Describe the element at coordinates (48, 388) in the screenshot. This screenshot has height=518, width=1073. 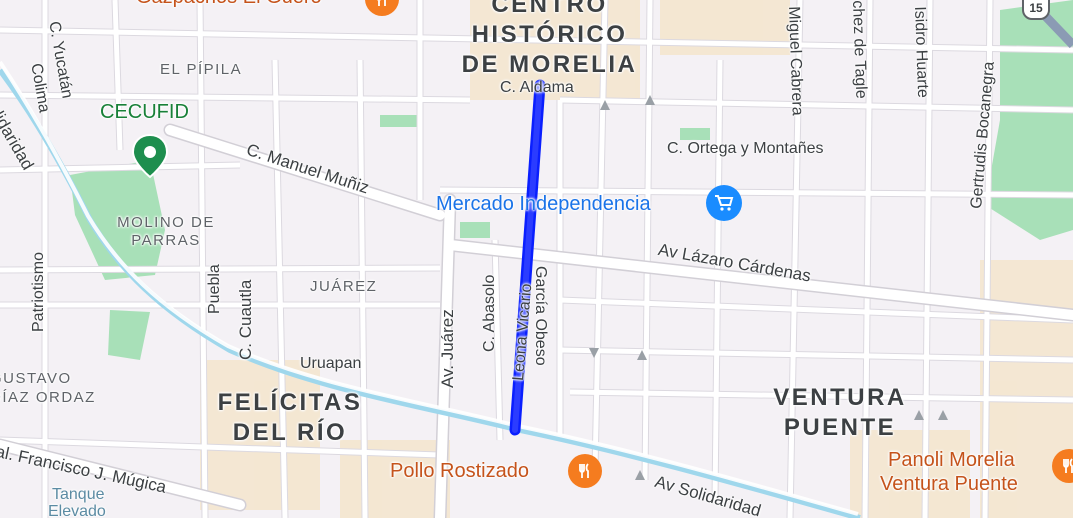
I see `neighborhood-gustavo-diaz-ordaz: GUSTAVO DÍAZ ORDAZ` at that location.